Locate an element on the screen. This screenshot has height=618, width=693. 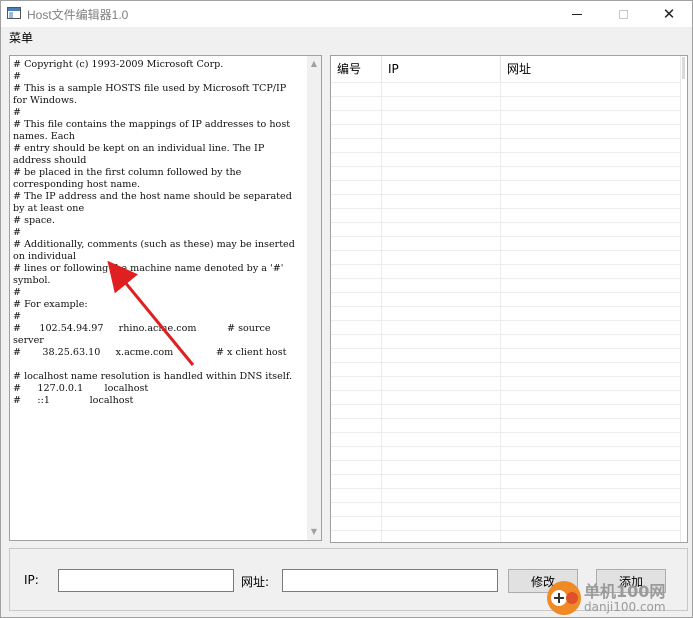
column-header-url: 网址 is located at coordinates (591, 69).